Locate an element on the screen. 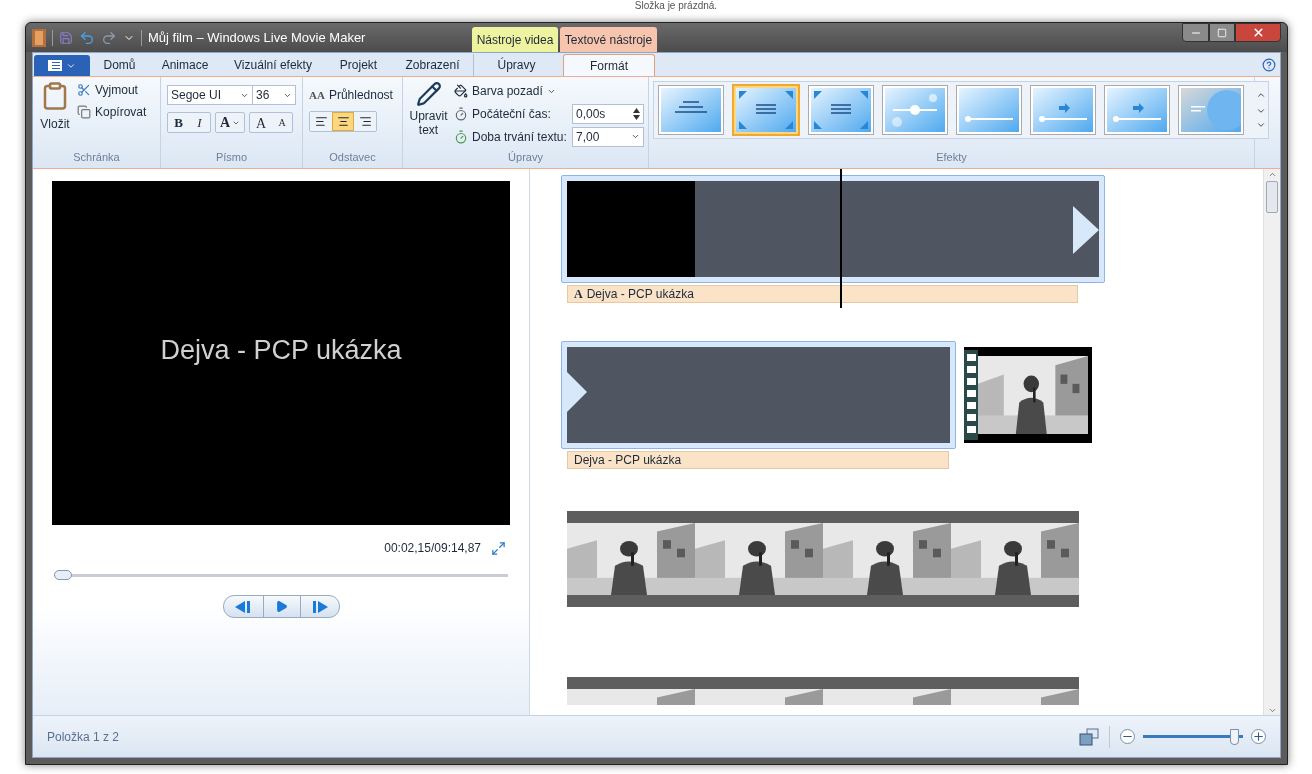 The image size is (1312, 774). copy-button: Kopírovat is located at coordinates (112, 112).